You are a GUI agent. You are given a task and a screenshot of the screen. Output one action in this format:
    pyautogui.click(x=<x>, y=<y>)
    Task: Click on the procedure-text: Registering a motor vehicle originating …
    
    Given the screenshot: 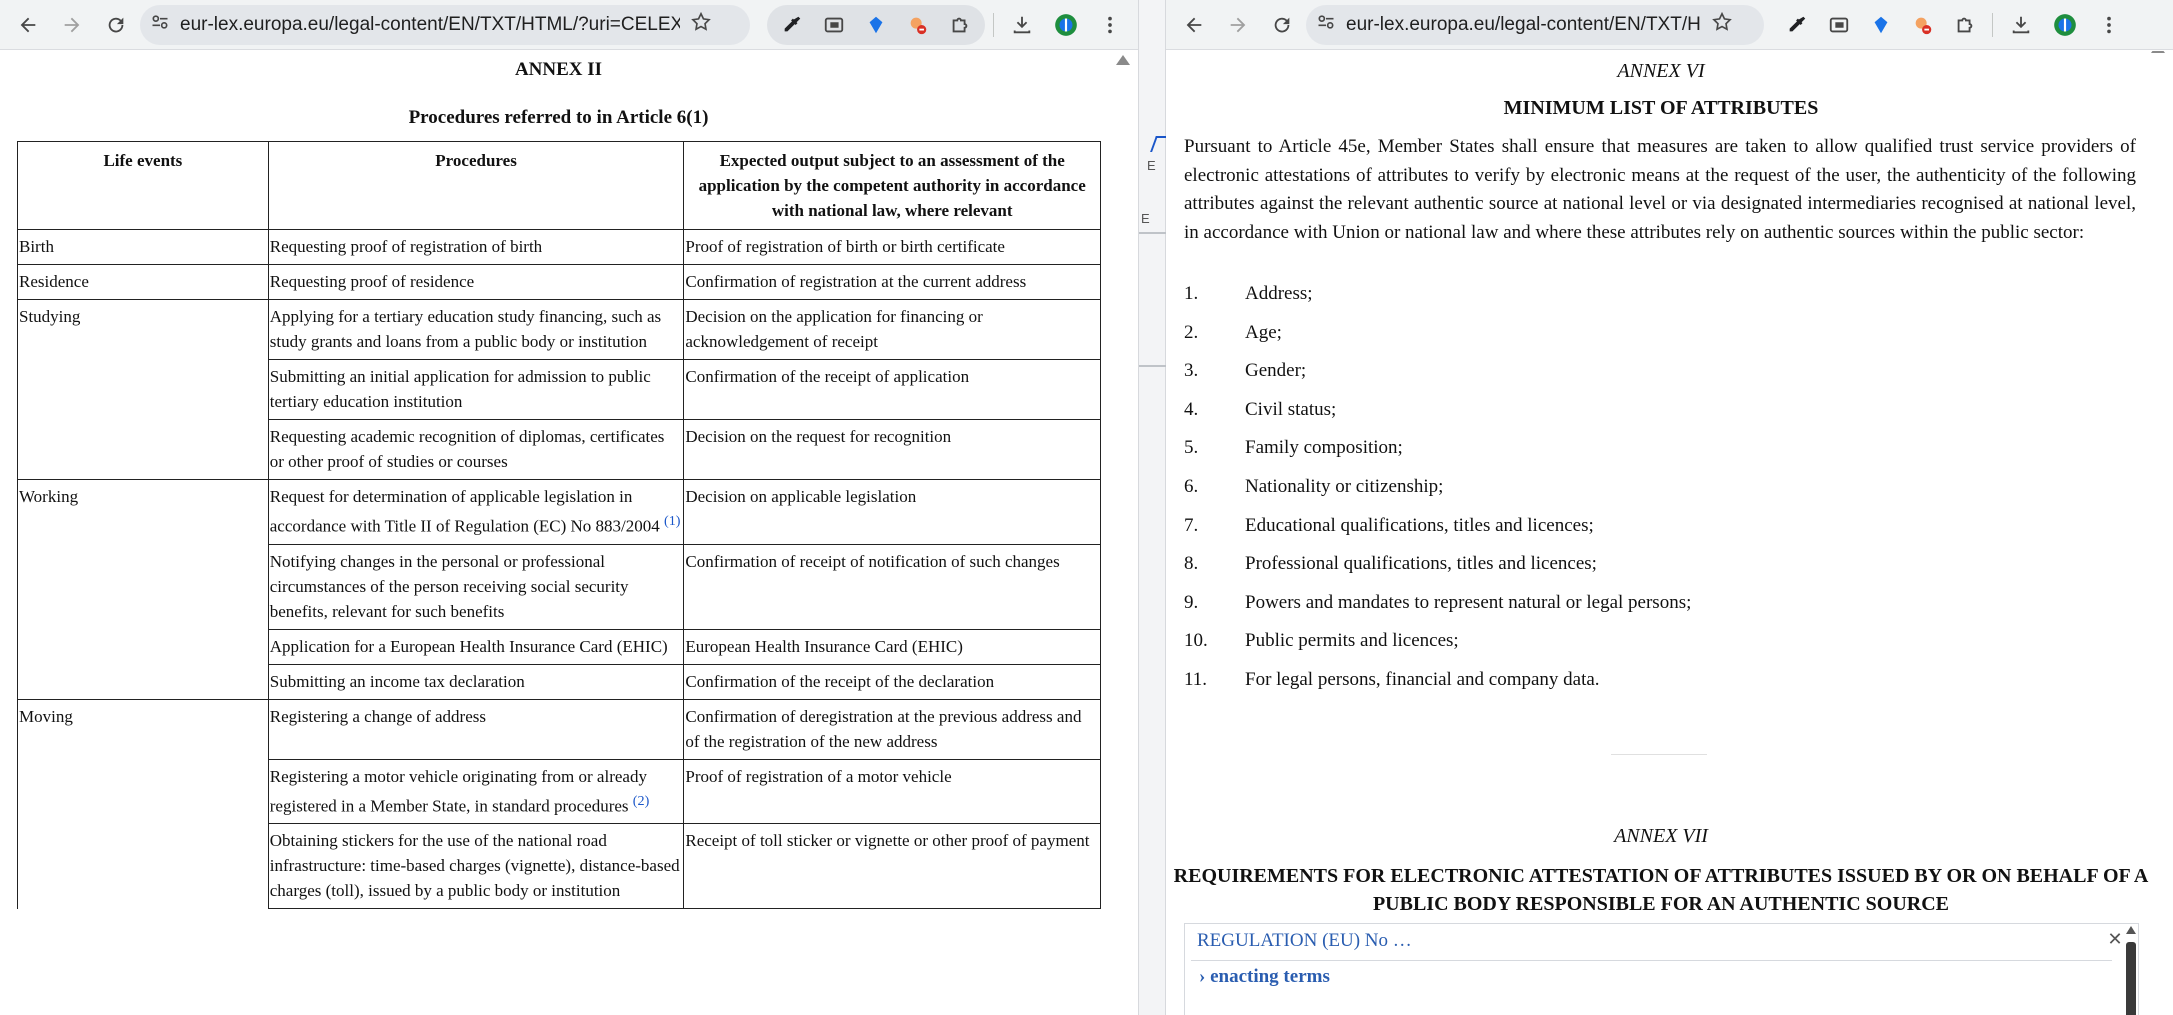 What is the action you would take?
    pyautogui.click(x=458, y=791)
    